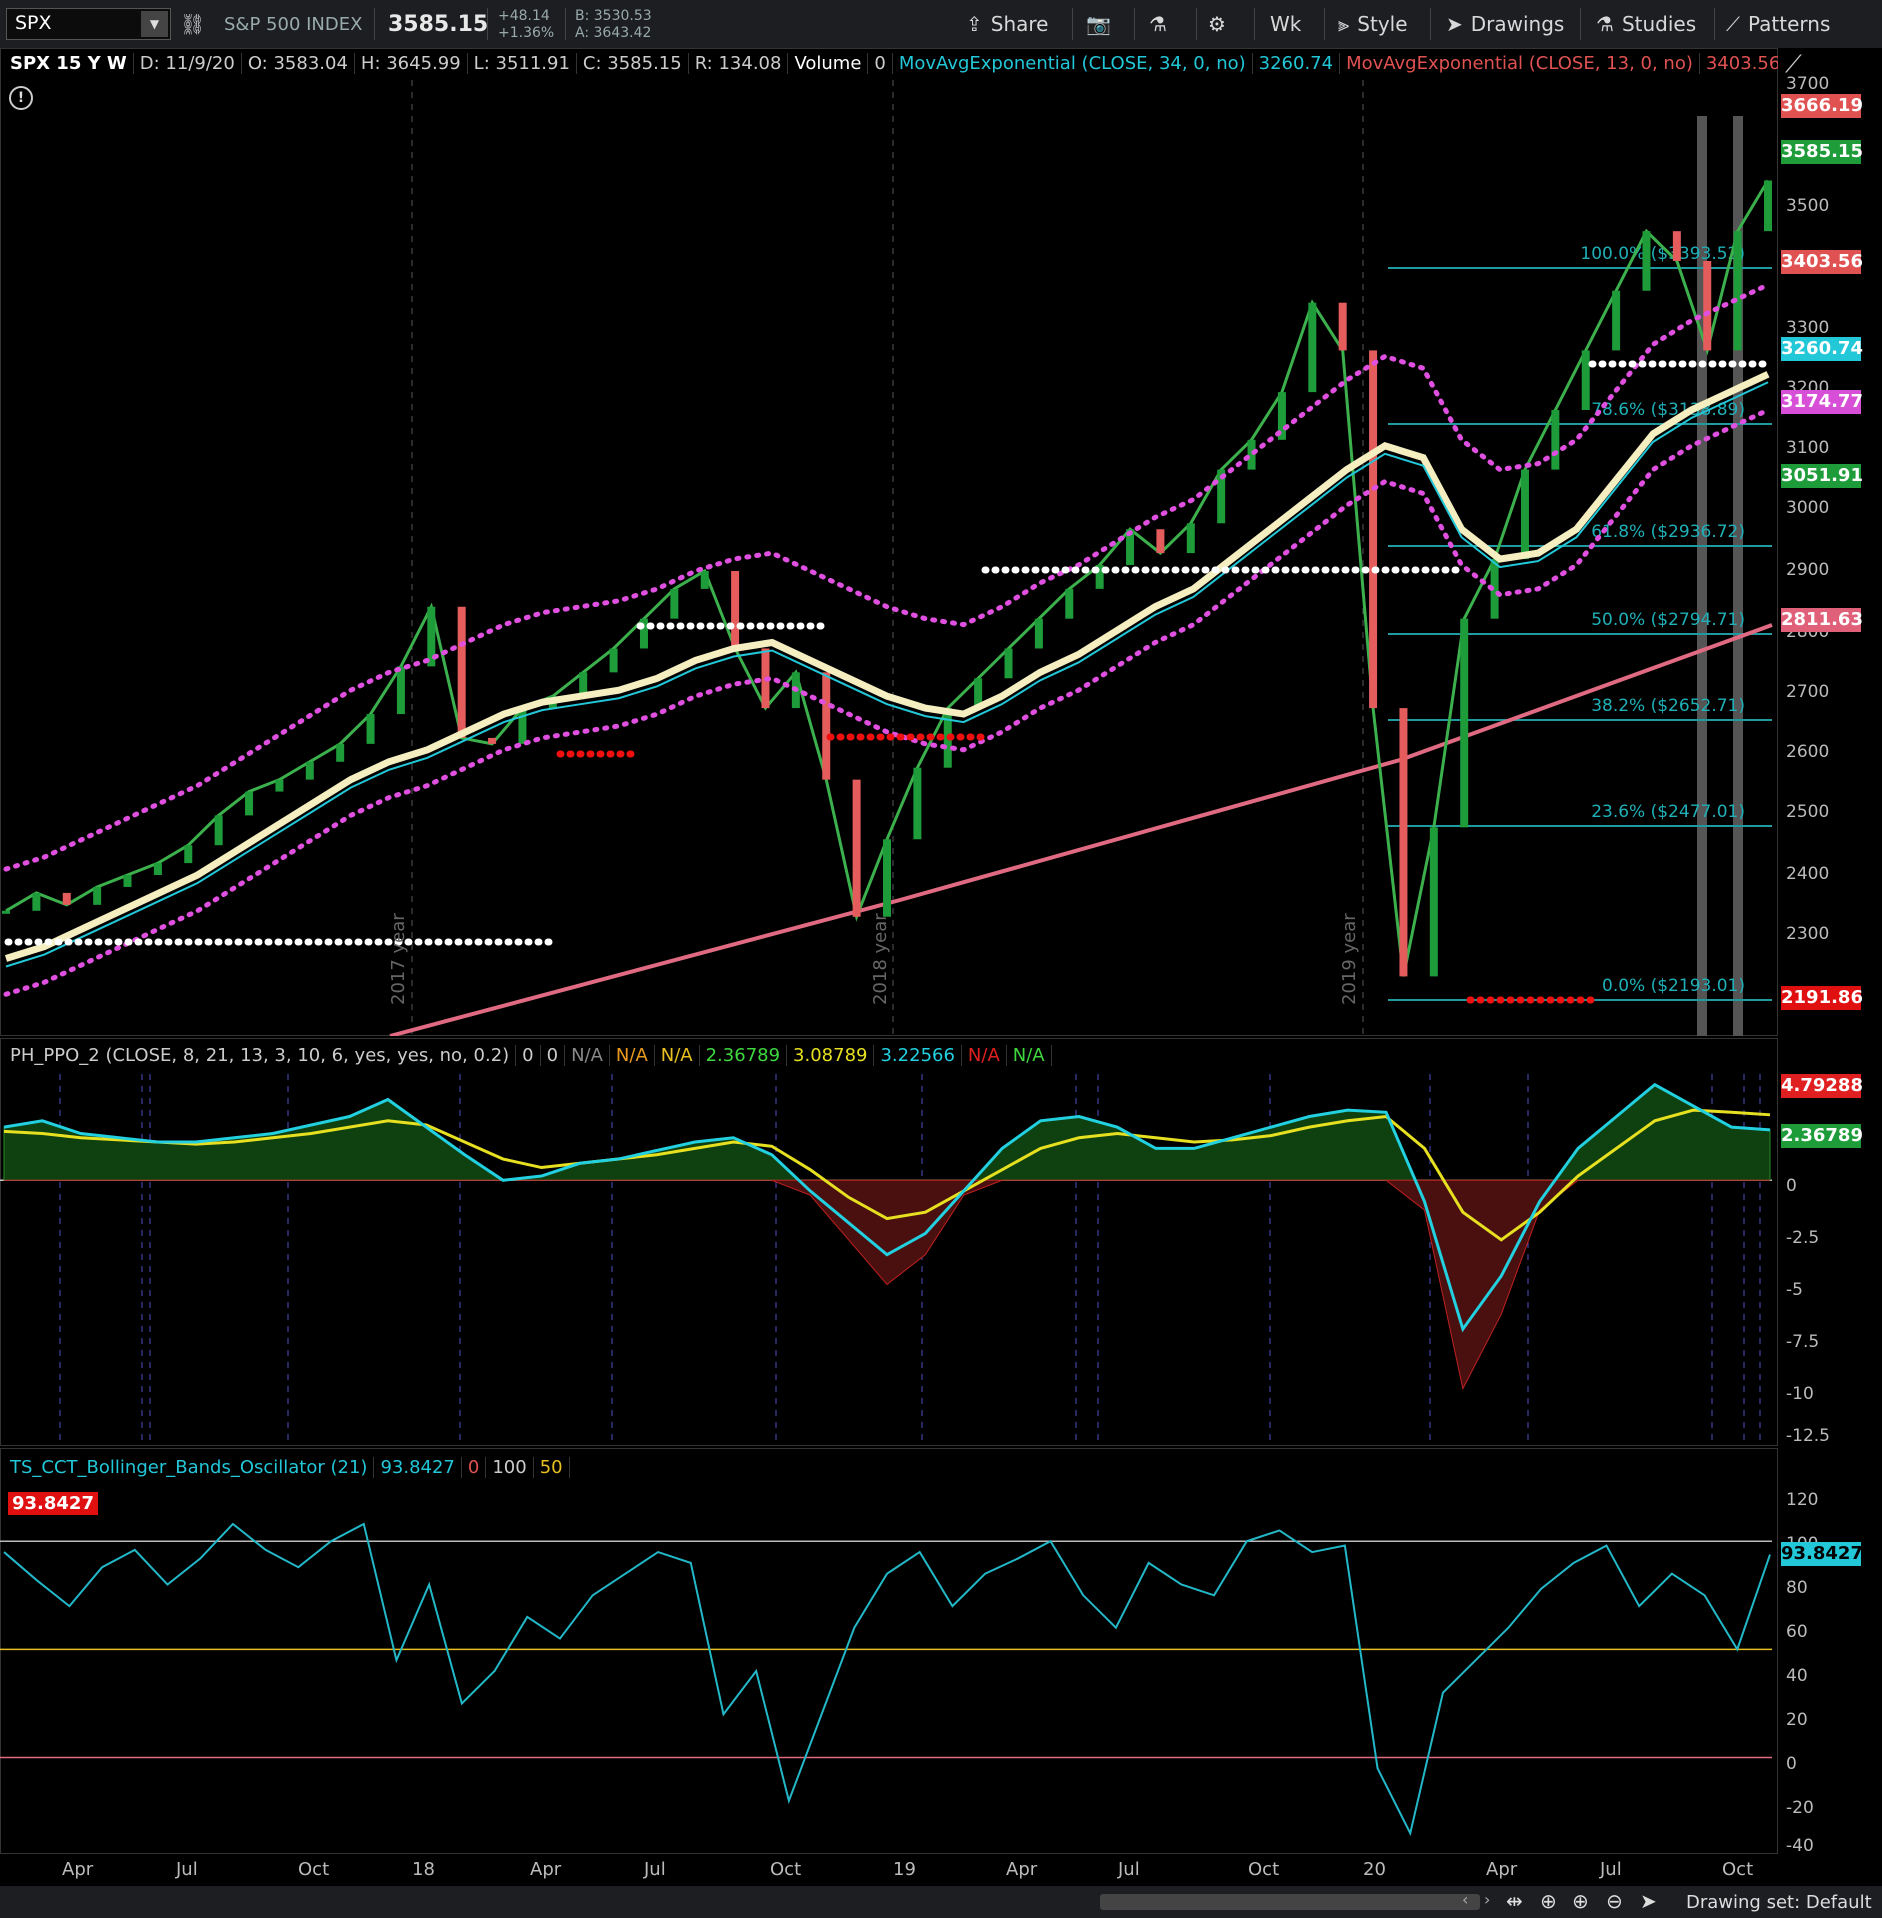 Image resolution: width=1882 pixels, height=1918 pixels. What do you see at coordinates (1779, 1902) in the screenshot?
I see `drawing-set-label: Drawing set: Default` at bounding box center [1779, 1902].